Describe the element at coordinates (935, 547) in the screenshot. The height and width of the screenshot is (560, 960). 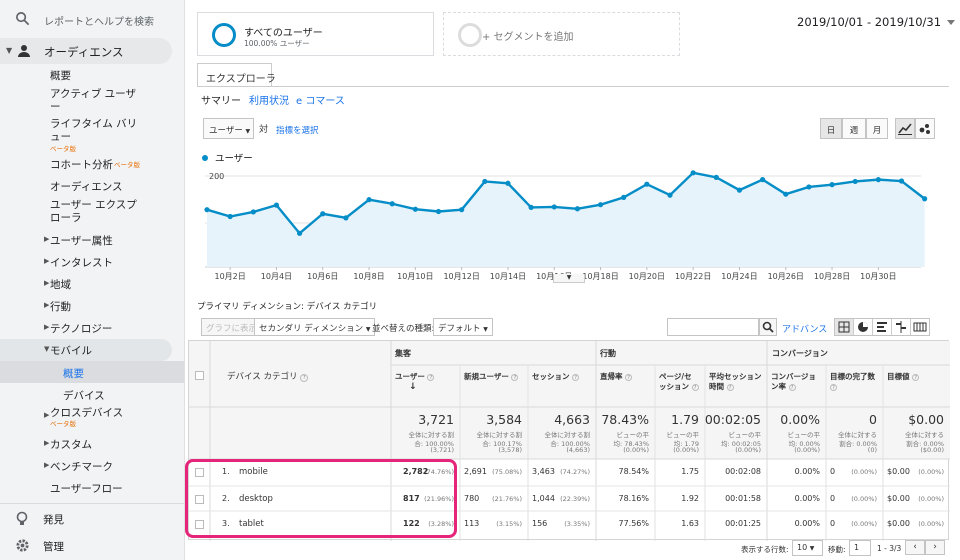
I see `next-page-button: ›` at that location.